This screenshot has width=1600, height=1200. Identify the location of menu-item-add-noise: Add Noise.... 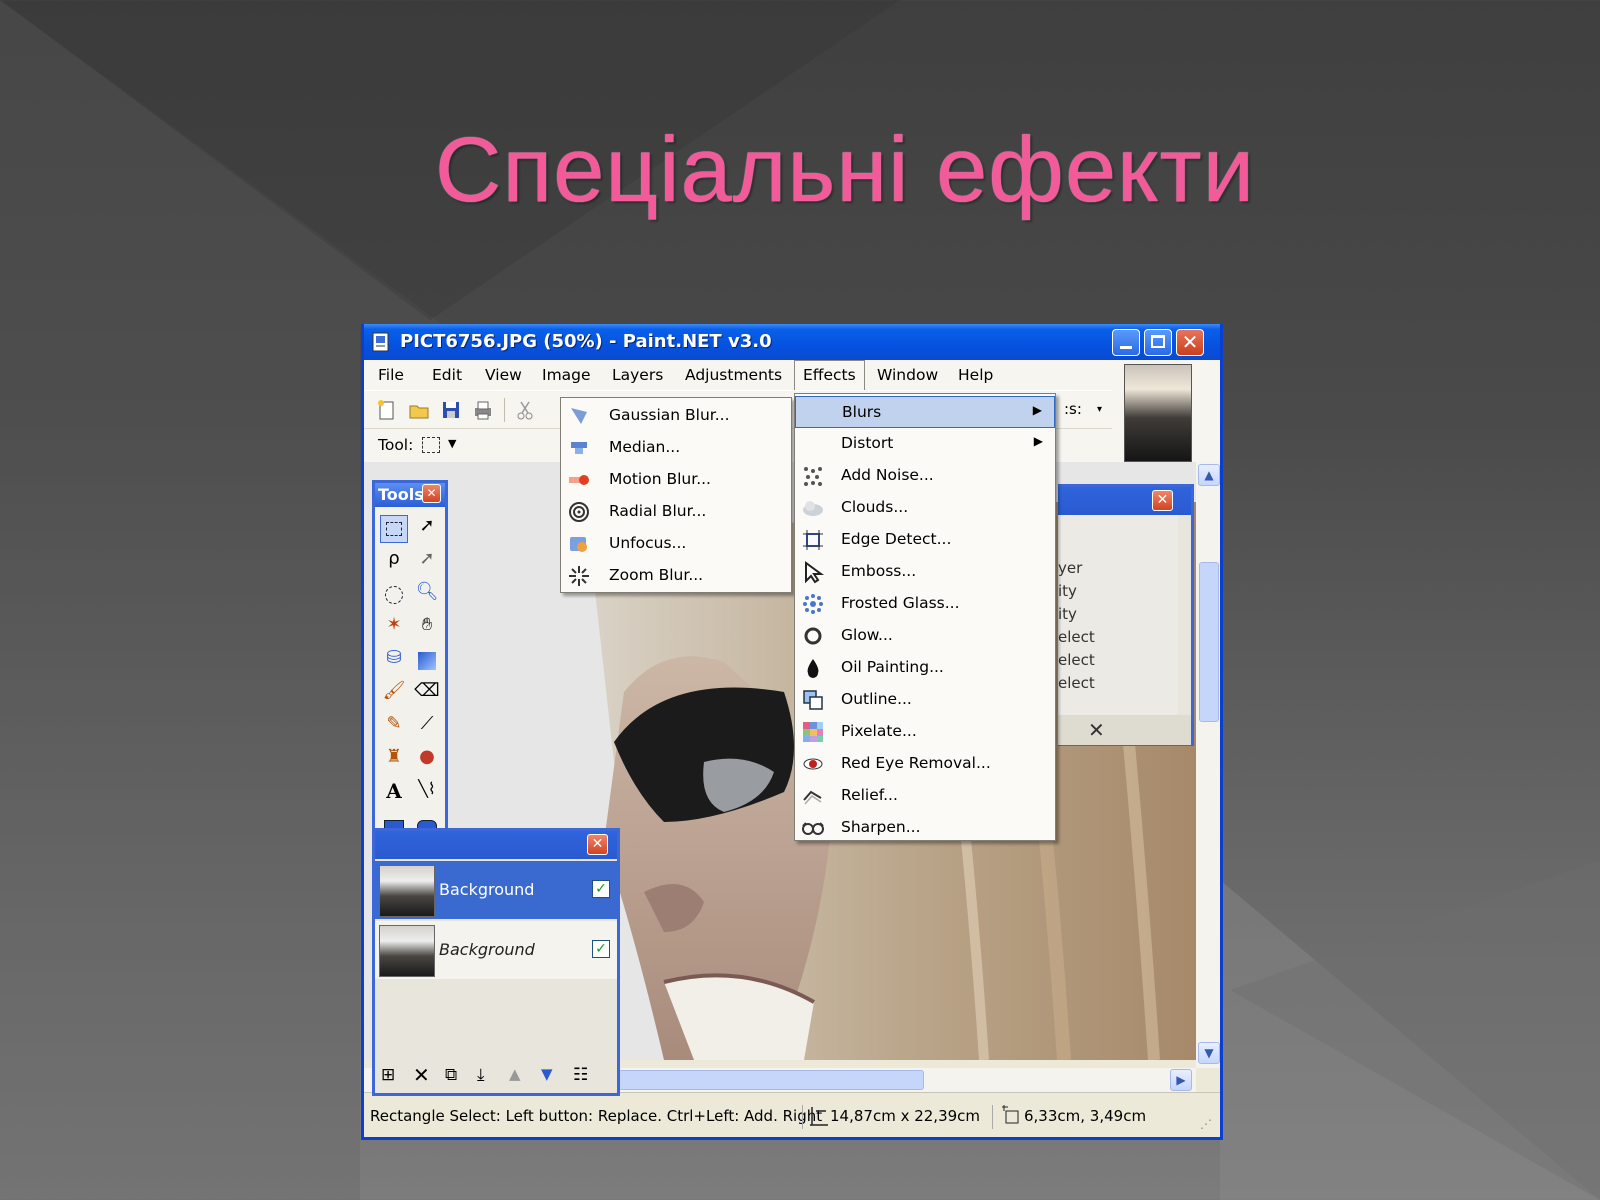
(925, 476).